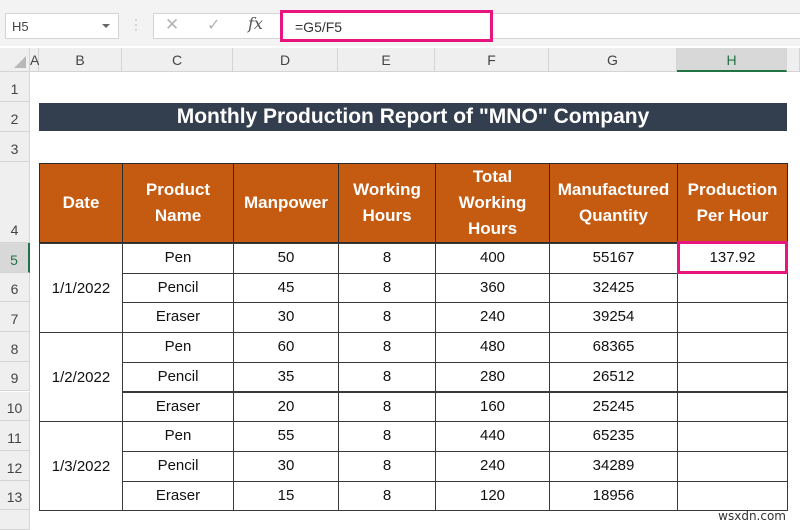  What do you see at coordinates (492, 203) in the screenshot?
I see `table-header-cell: Total Working Hours` at bounding box center [492, 203].